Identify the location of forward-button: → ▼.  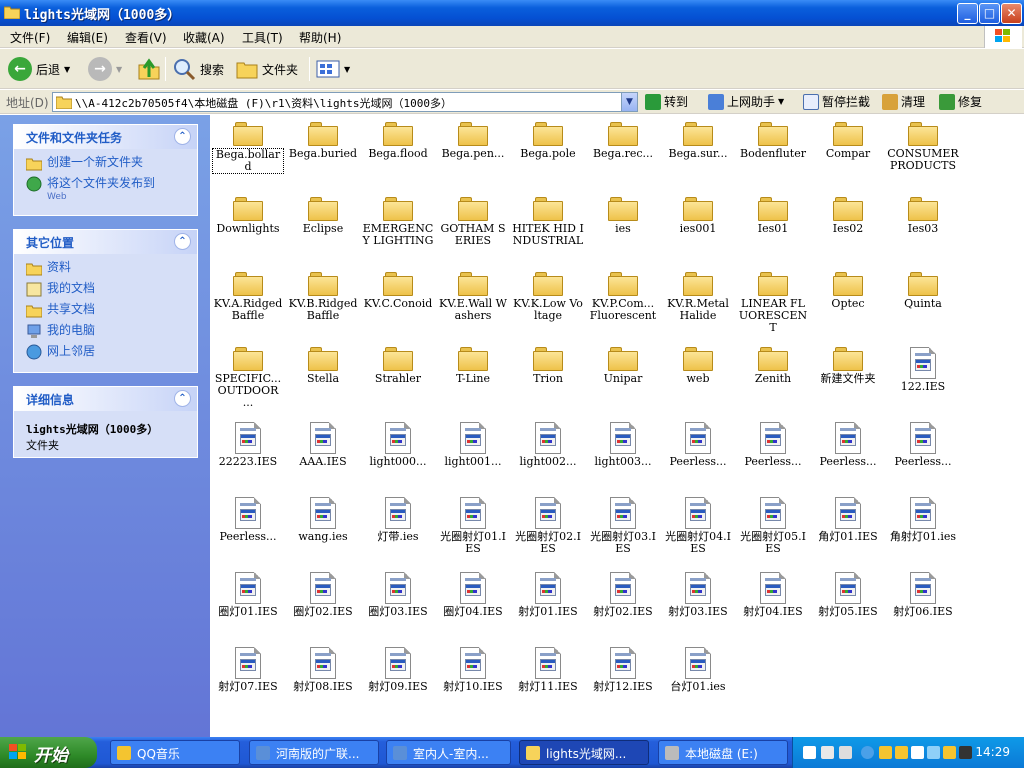
(105, 69).